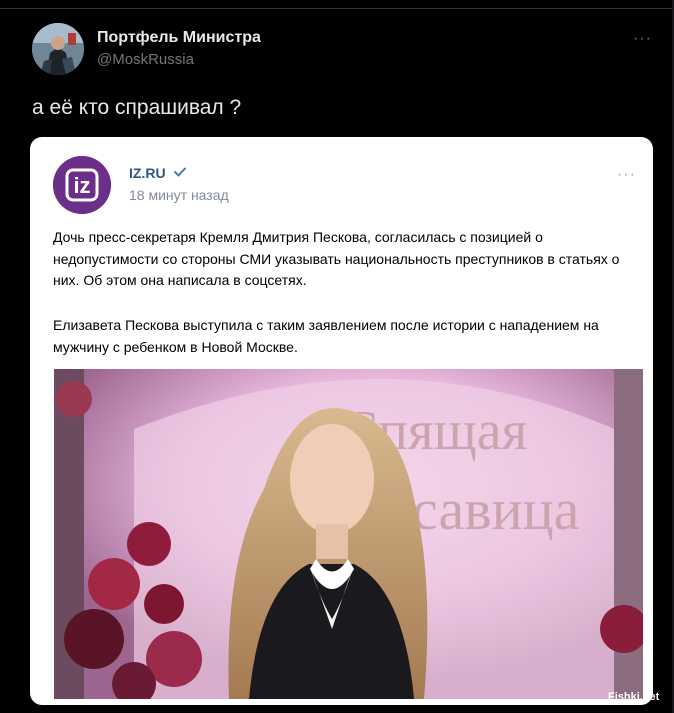 The height and width of the screenshot is (713, 674). What do you see at coordinates (179, 38) in the screenshot?
I see `author-name: Портфель Министра` at bounding box center [179, 38].